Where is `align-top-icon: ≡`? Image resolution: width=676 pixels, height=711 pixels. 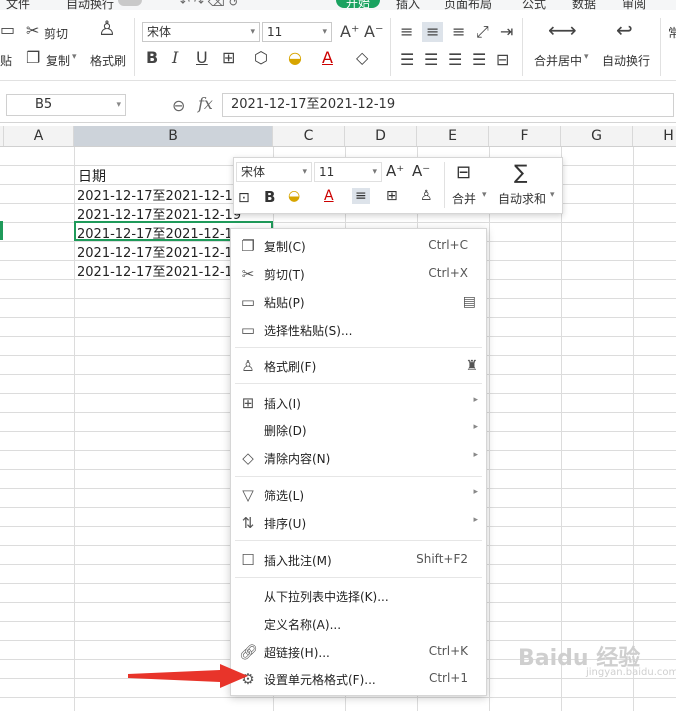
align-top-icon: ≡ is located at coordinates (406, 32).